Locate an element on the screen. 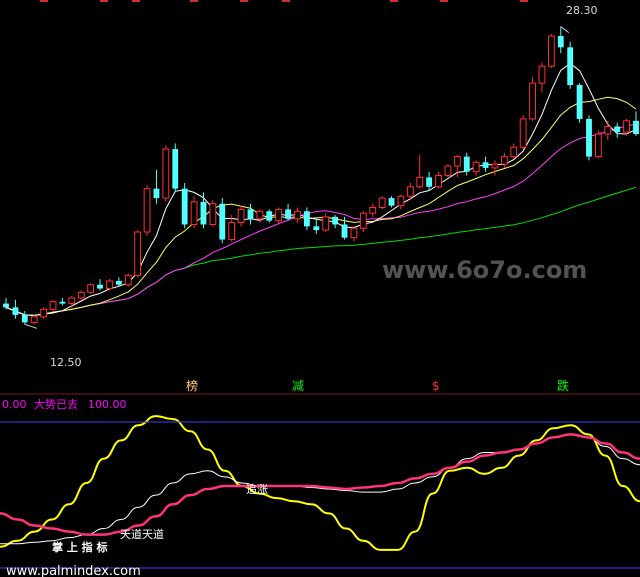 The height and width of the screenshot is (577, 640). annotation-chase: 追涨 is located at coordinates (257, 489).